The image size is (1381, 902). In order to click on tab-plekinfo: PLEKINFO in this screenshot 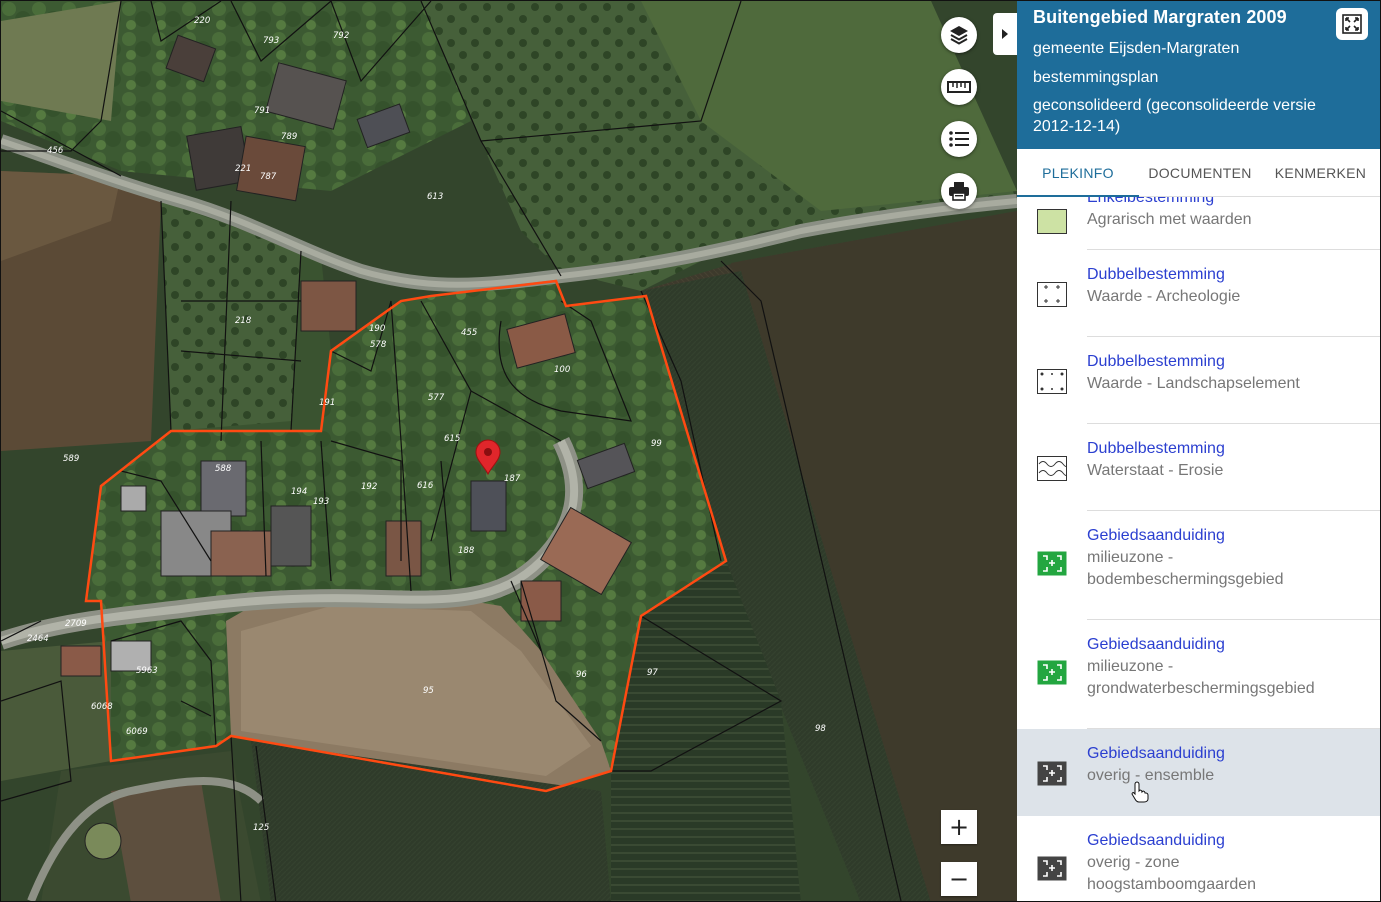, I will do `click(1078, 173)`.